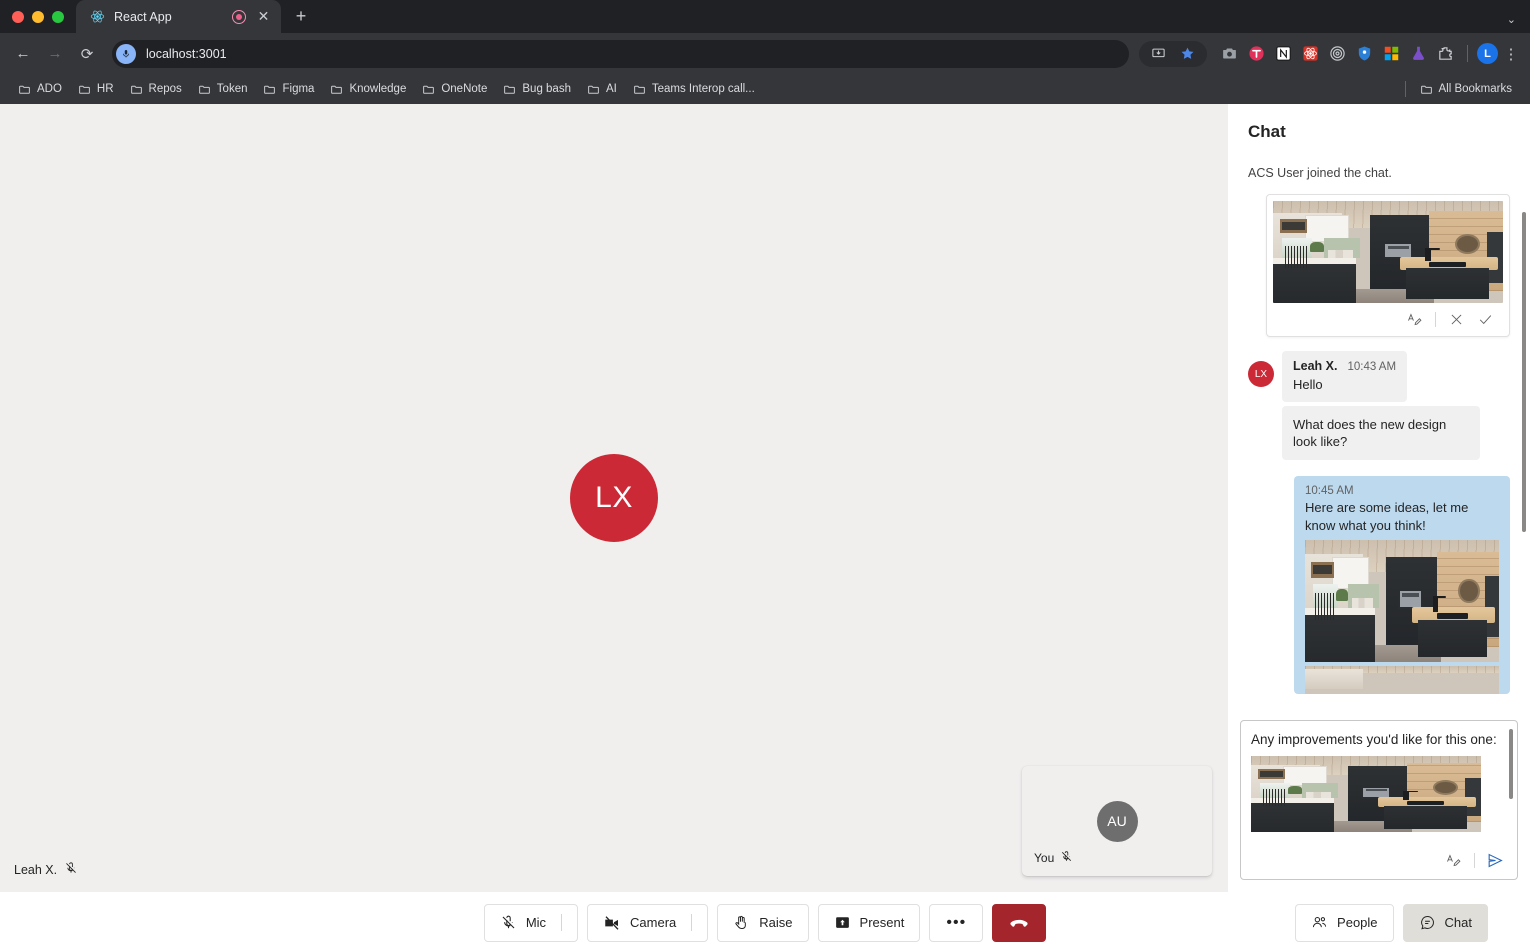 This screenshot has width=1530, height=952. I want to click on reload-button: ⟳, so click(87, 54).